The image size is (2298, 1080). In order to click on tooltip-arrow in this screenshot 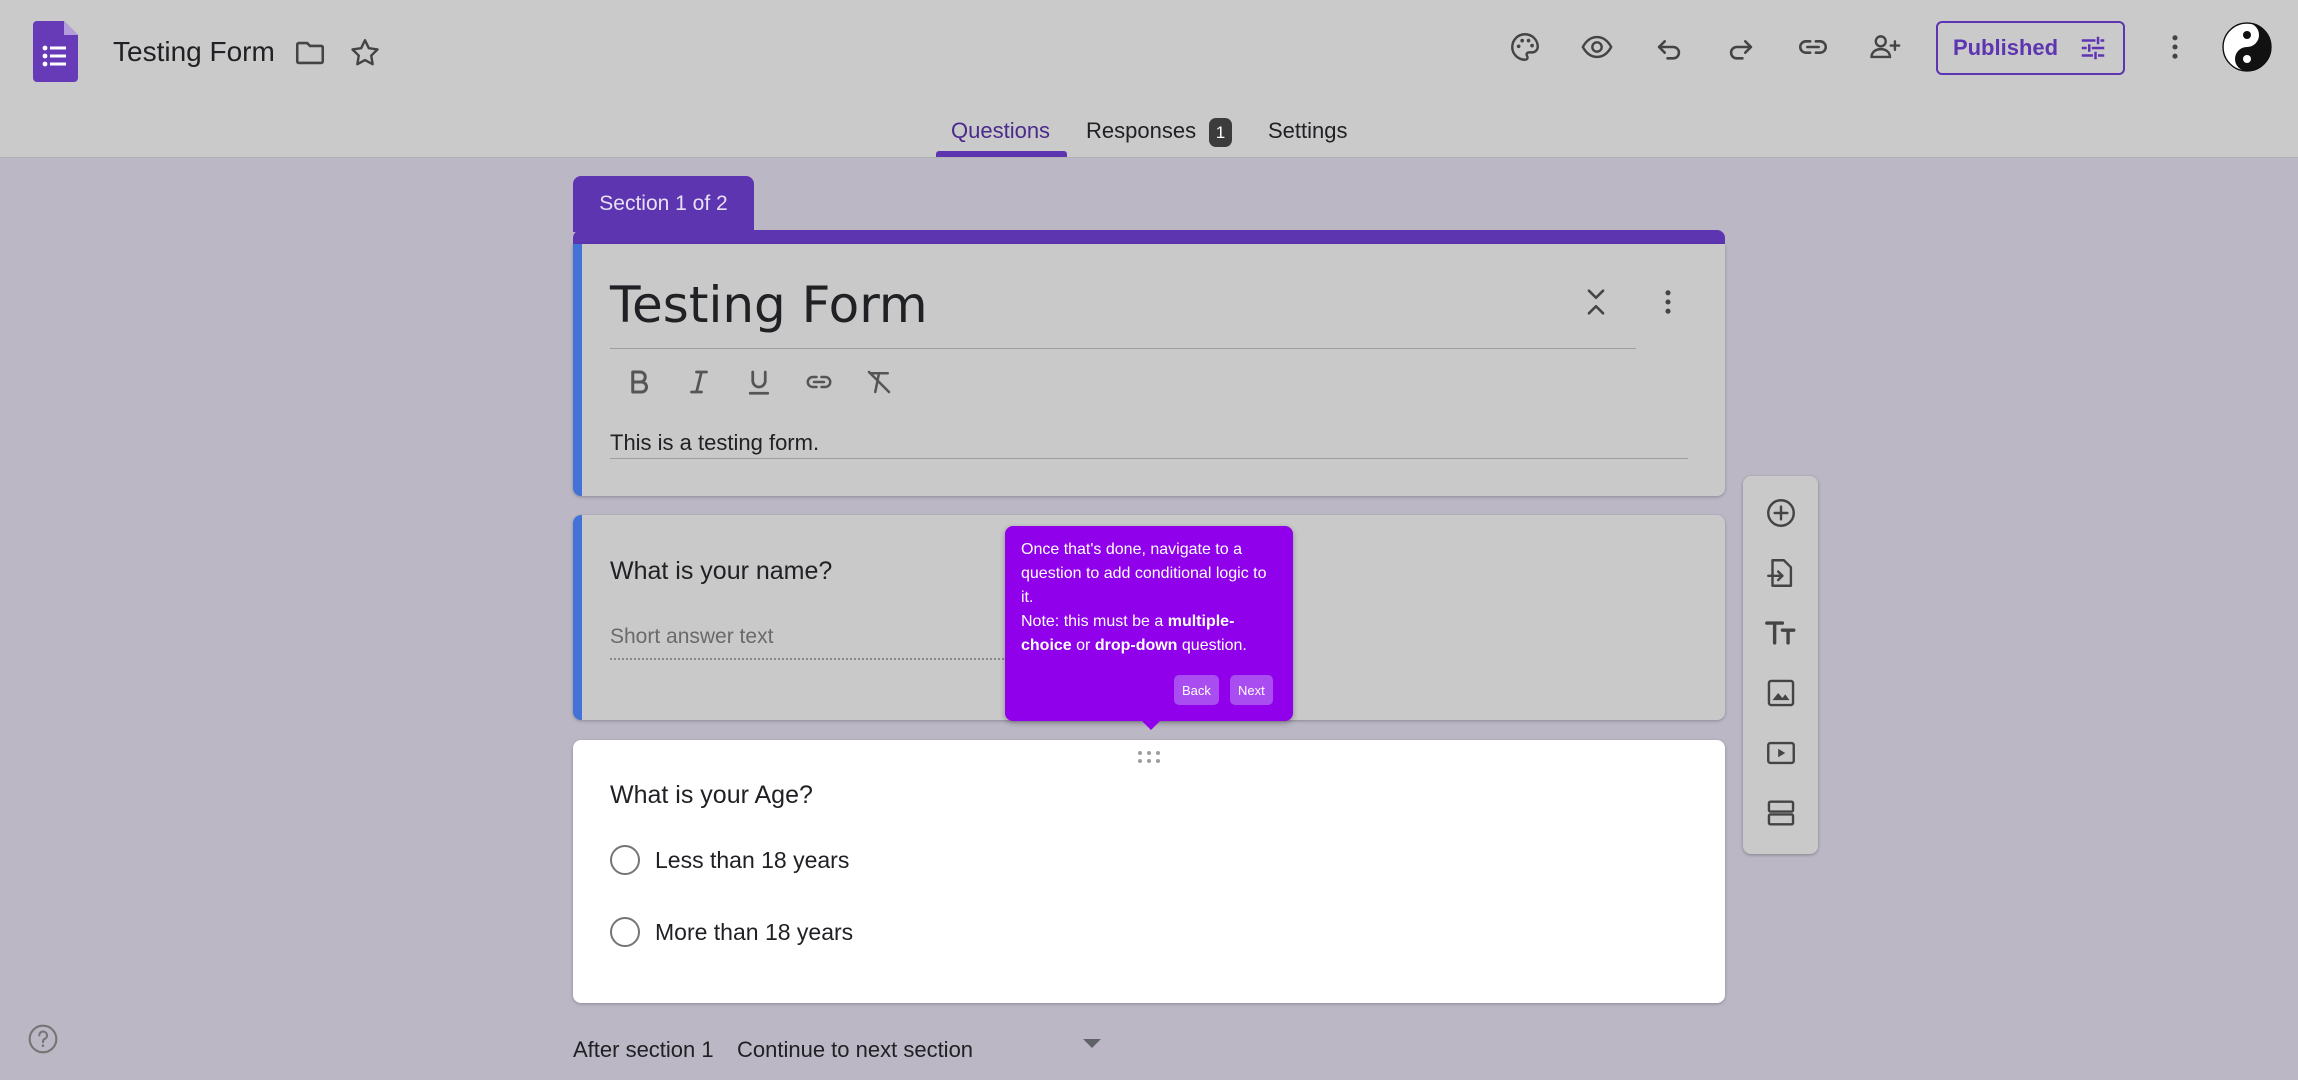, I will do `click(1151, 725)`.